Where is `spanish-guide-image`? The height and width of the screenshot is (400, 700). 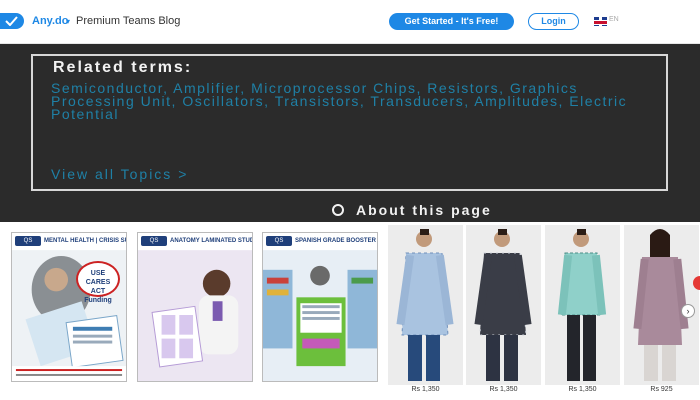 spanish-guide-image is located at coordinates (320, 315).